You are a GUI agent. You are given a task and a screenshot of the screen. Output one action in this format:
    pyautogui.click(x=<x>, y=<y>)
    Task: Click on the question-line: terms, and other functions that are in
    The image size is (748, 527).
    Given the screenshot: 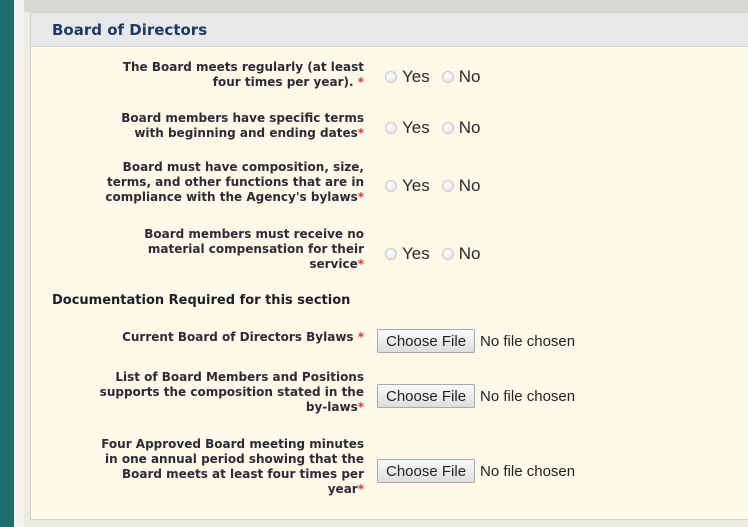 What is the action you would take?
    pyautogui.click(x=235, y=182)
    